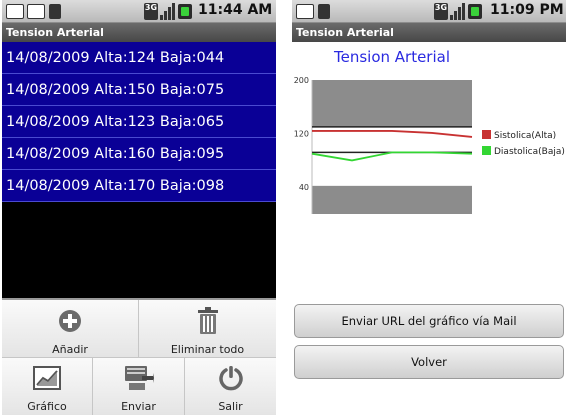 The height and width of the screenshot is (415, 569). I want to click on exit-button: Salir, so click(230, 386).